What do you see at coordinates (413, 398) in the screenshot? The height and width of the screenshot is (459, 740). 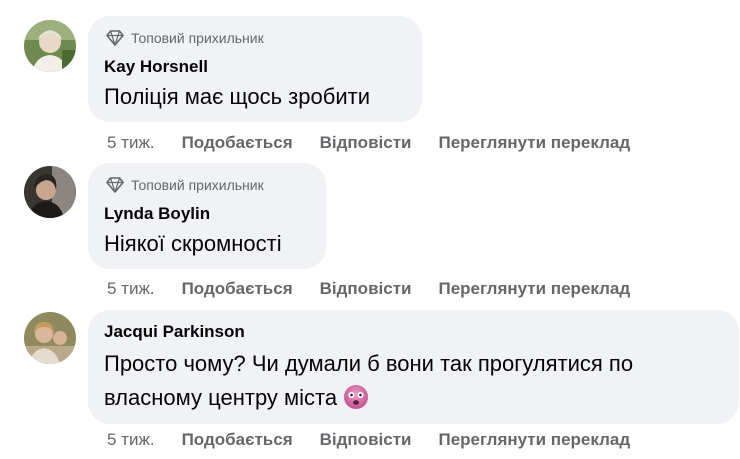 I see `comment-text-line: власному центру міста` at bounding box center [413, 398].